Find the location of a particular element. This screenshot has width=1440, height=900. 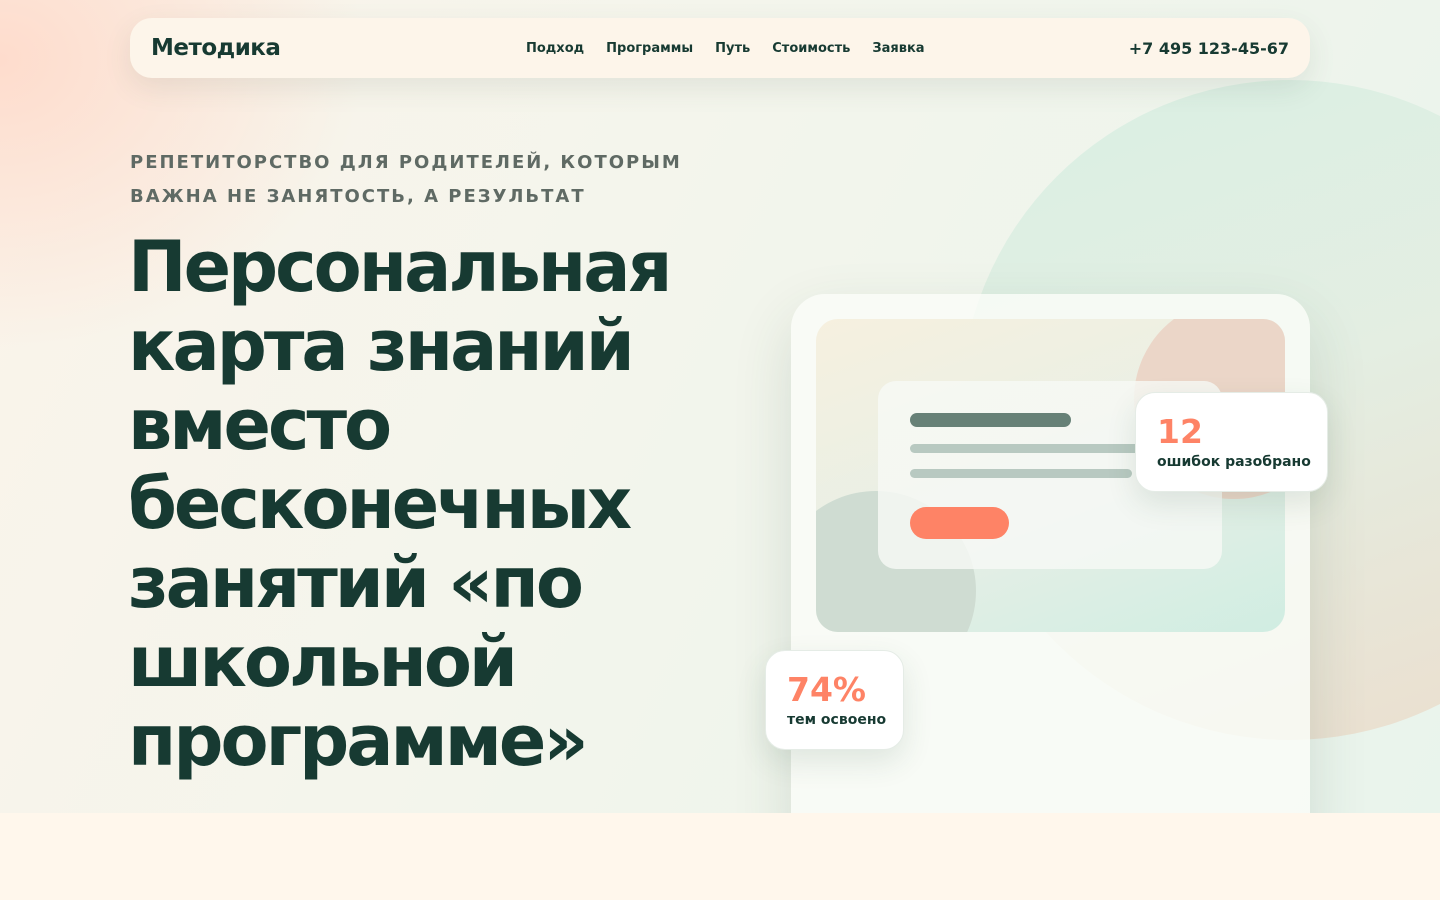

main-menu: Подход Программы Путь Стоимость Заявка is located at coordinates (725, 48).